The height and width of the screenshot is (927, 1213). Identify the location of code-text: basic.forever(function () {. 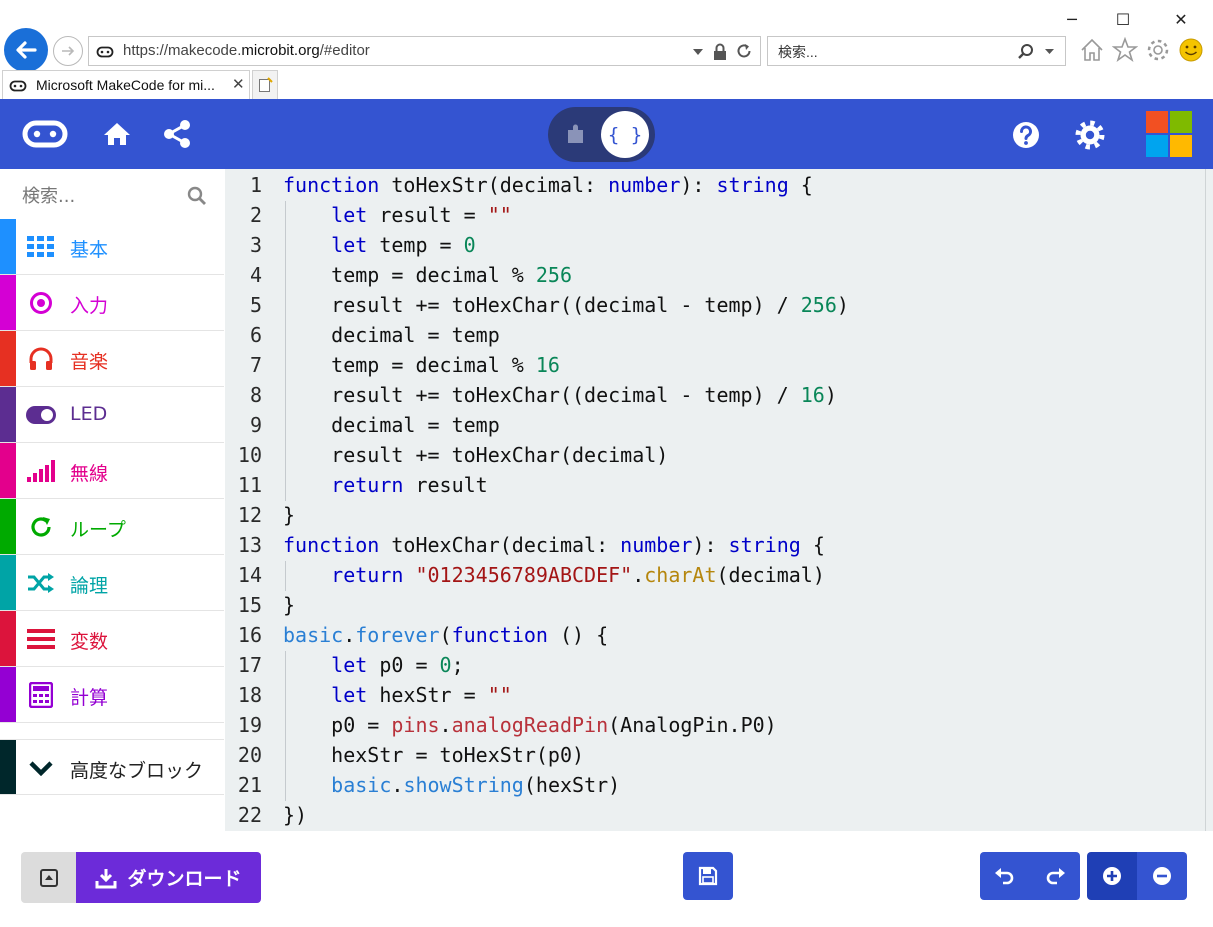
(445, 635).